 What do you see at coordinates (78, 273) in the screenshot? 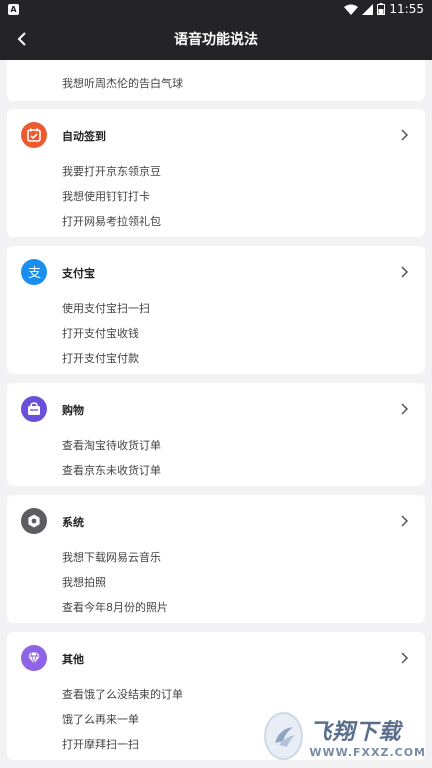
I see `category-title: 支付宝` at bounding box center [78, 273].